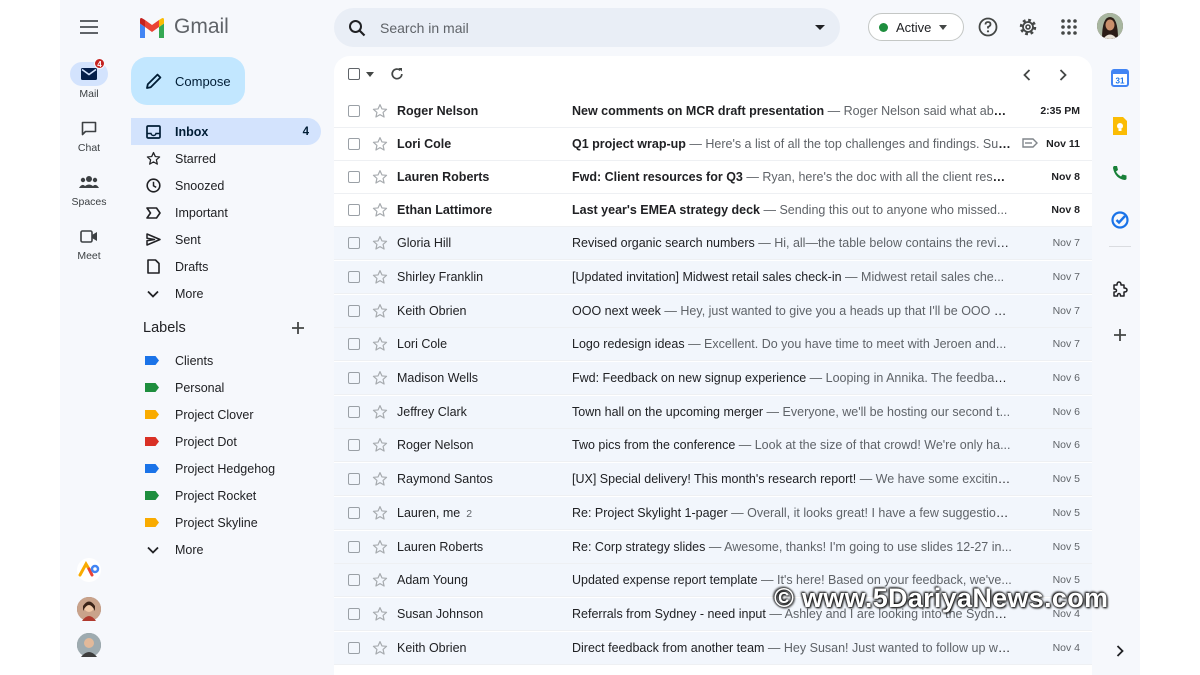  What do you see at coordinates (1120, 289) in the screenshot?
I see `addons-button` at bounding box center [1120, 289].